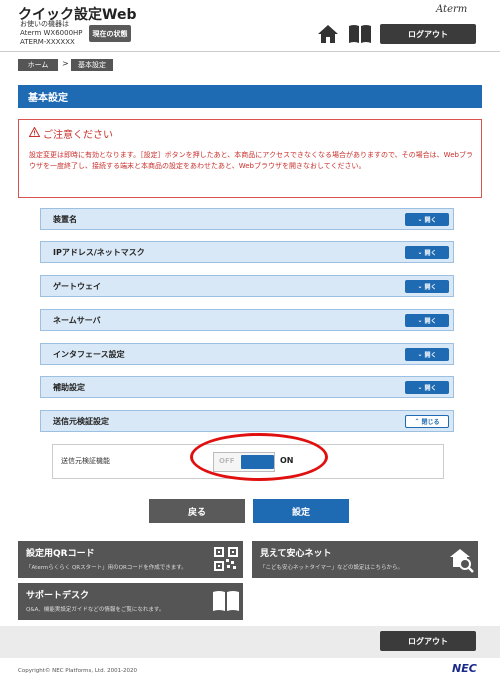  Describe the element at coordinates (428, 641) in the screenshot. I see `logout-button-bottom: ログアウト` at that location.